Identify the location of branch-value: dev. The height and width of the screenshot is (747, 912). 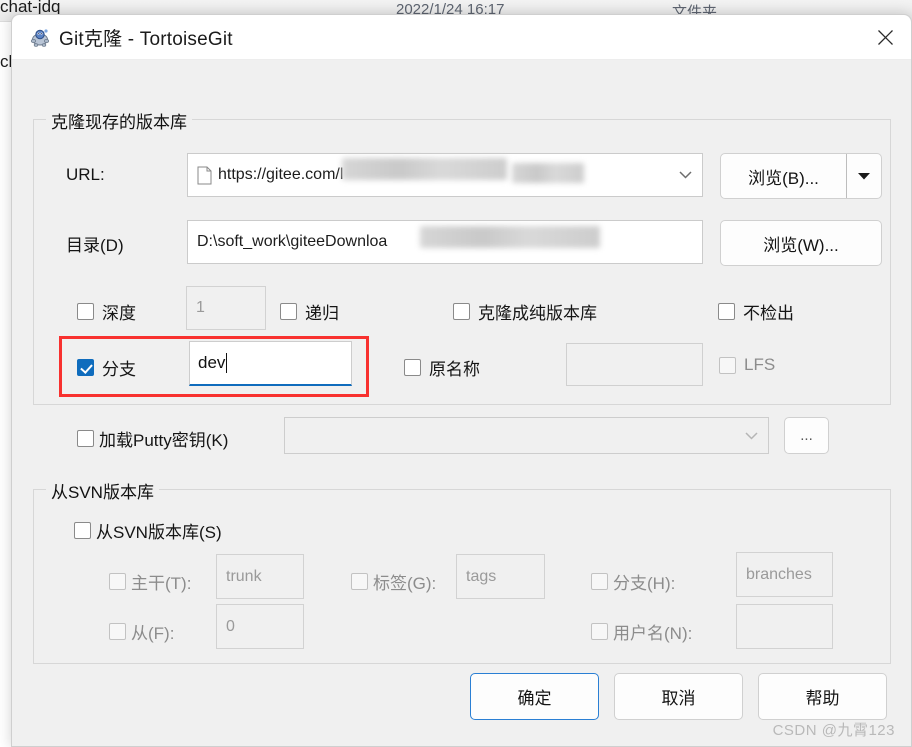
(212, 362).